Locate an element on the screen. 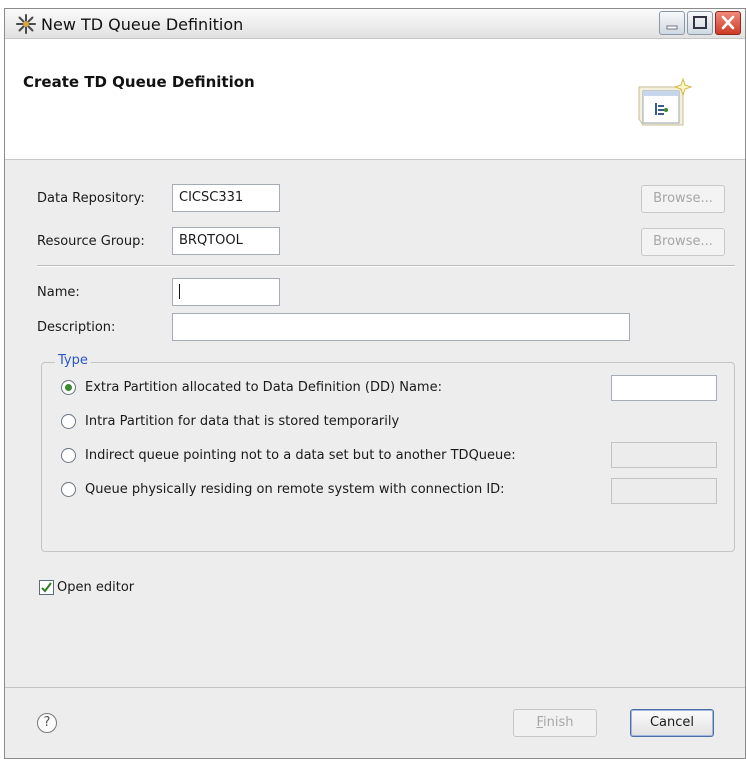 This screenshot has width=746, height=759. dd-name-input is located at coordinates (664, 388).